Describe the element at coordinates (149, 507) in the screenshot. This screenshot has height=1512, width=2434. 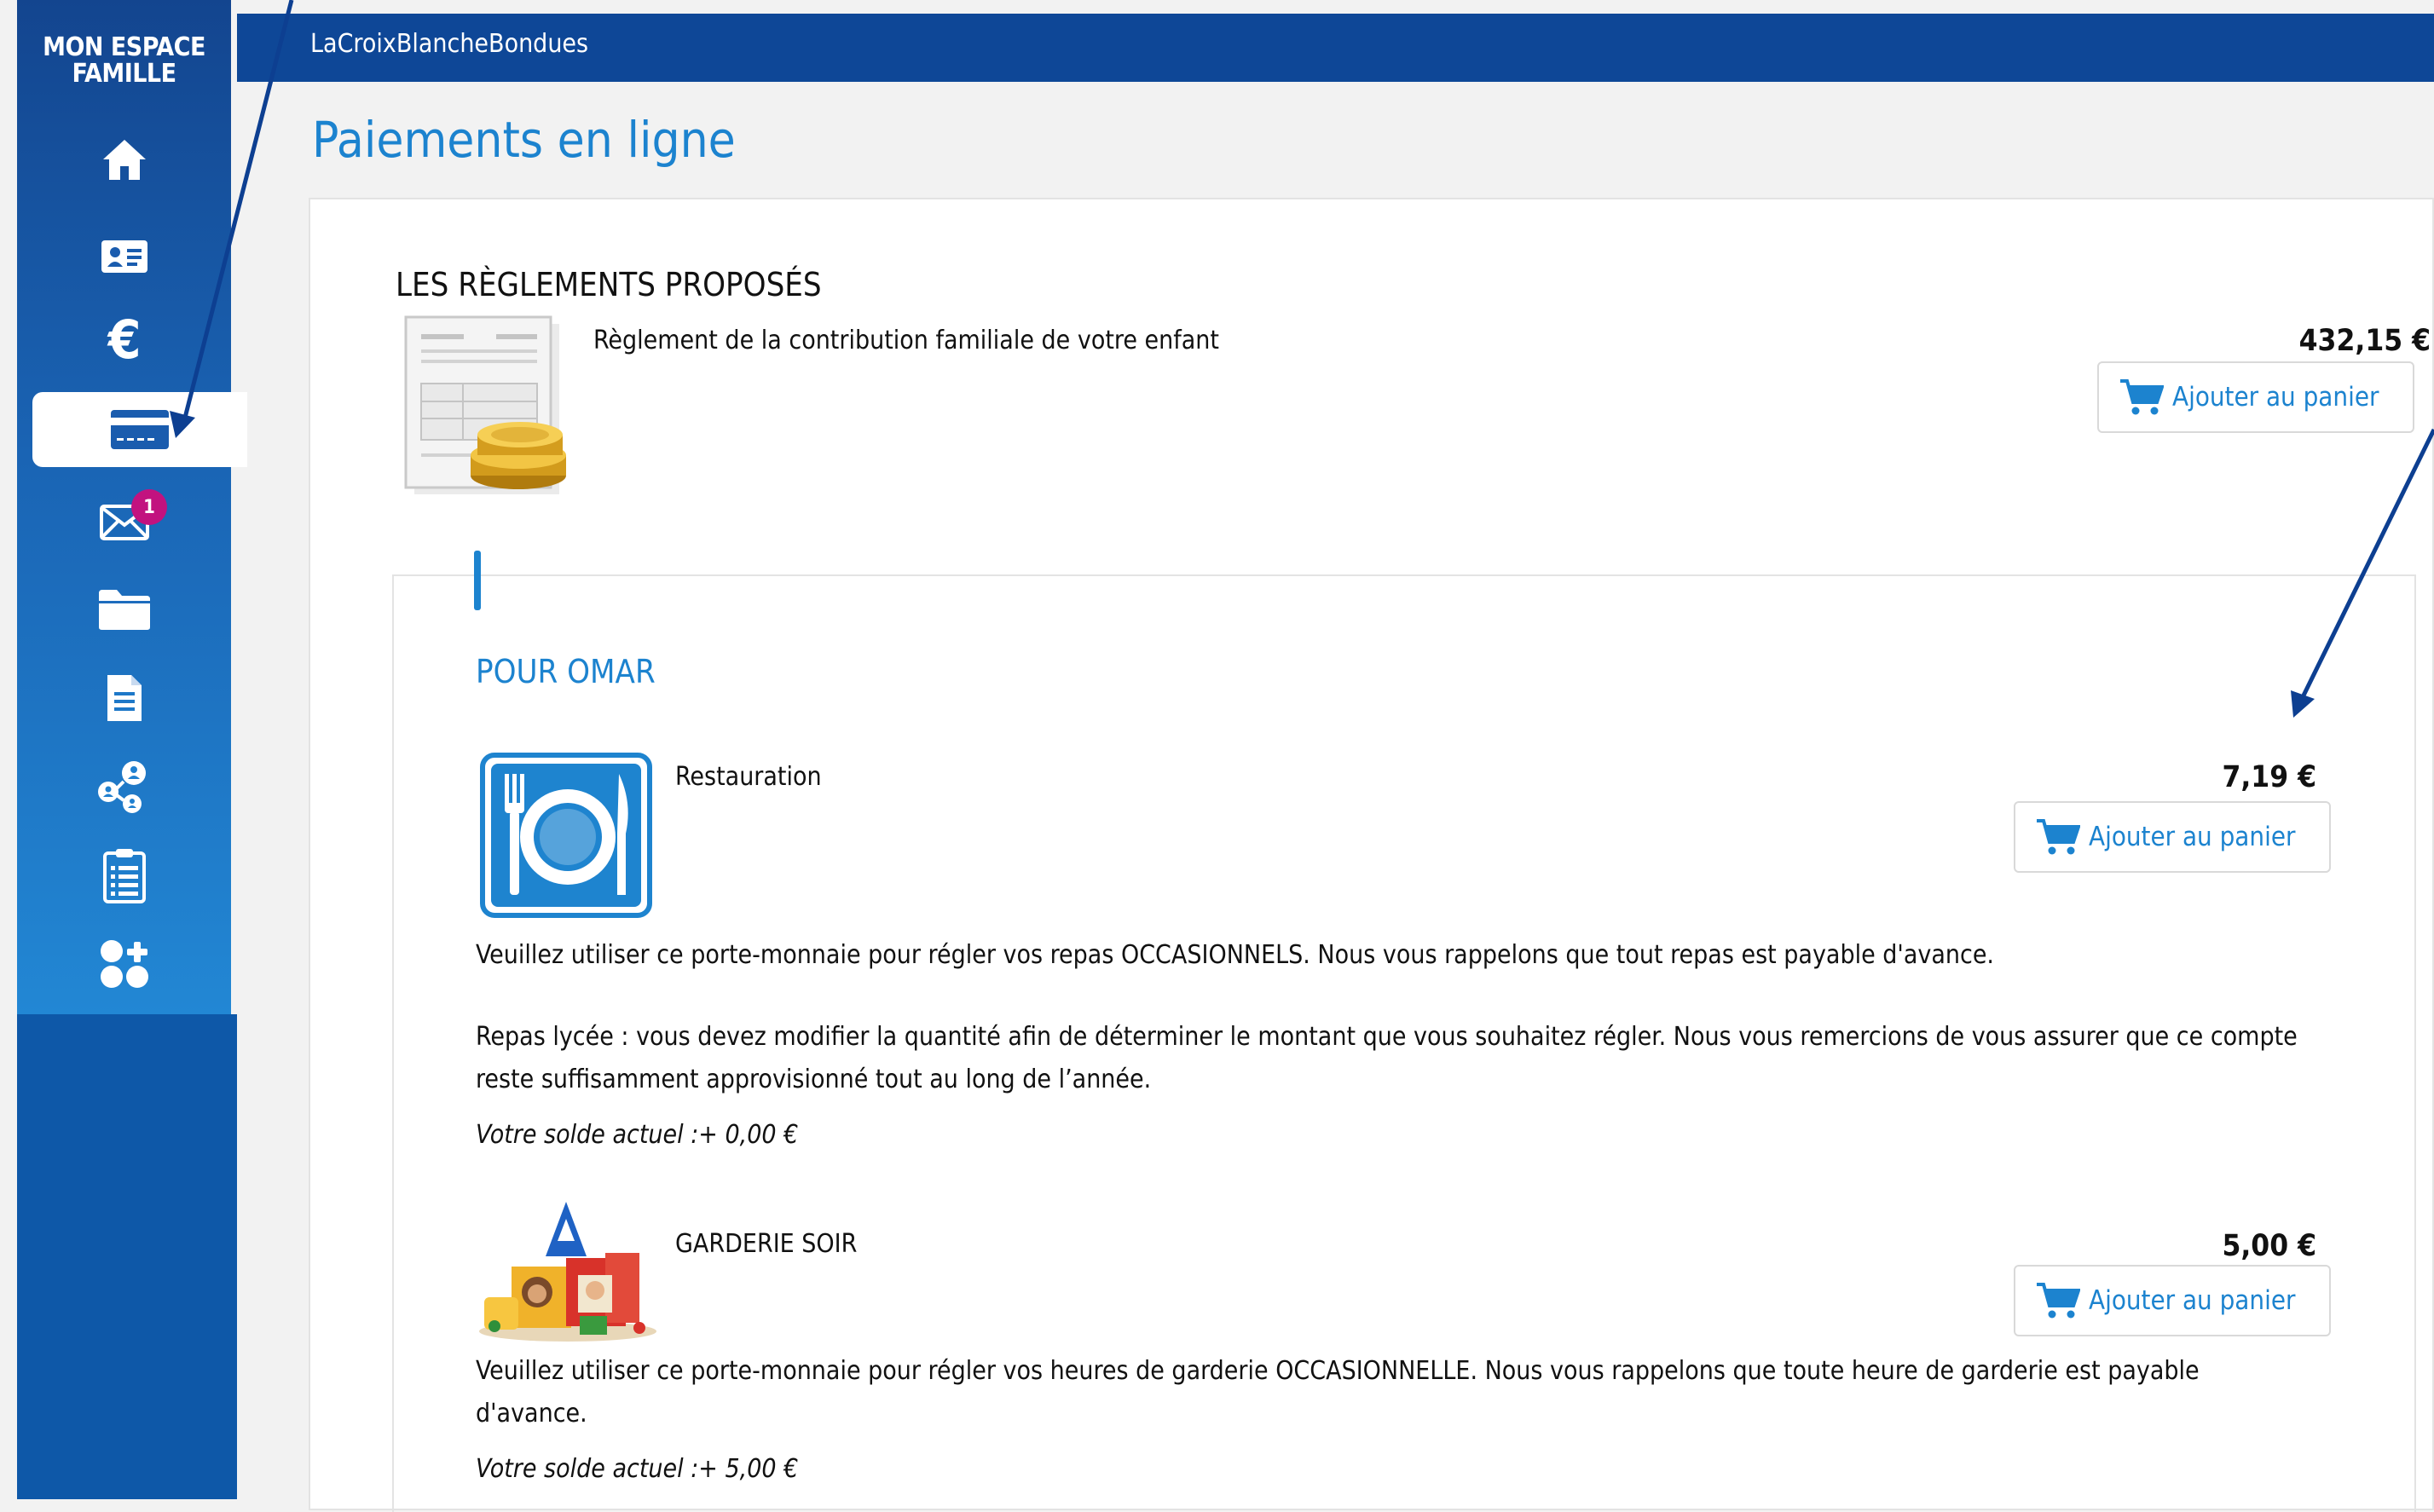
I see `unread-badge: 1` at that location.